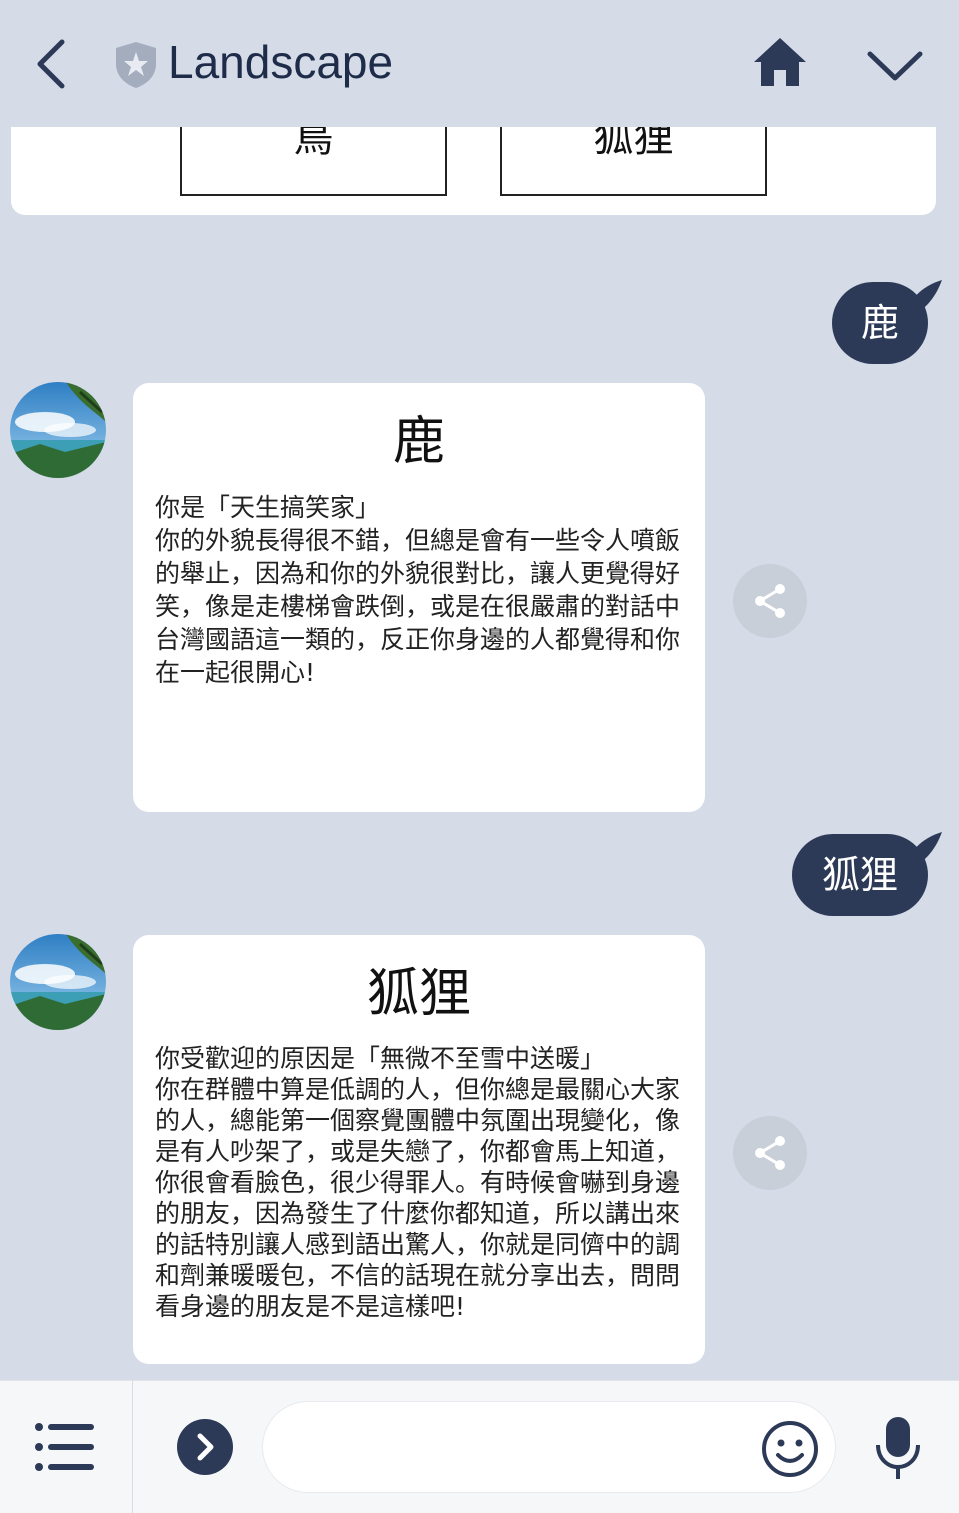 The width and height of the screenshot is (959, 1513). I want to click on expand-button, so click(205, 1447).